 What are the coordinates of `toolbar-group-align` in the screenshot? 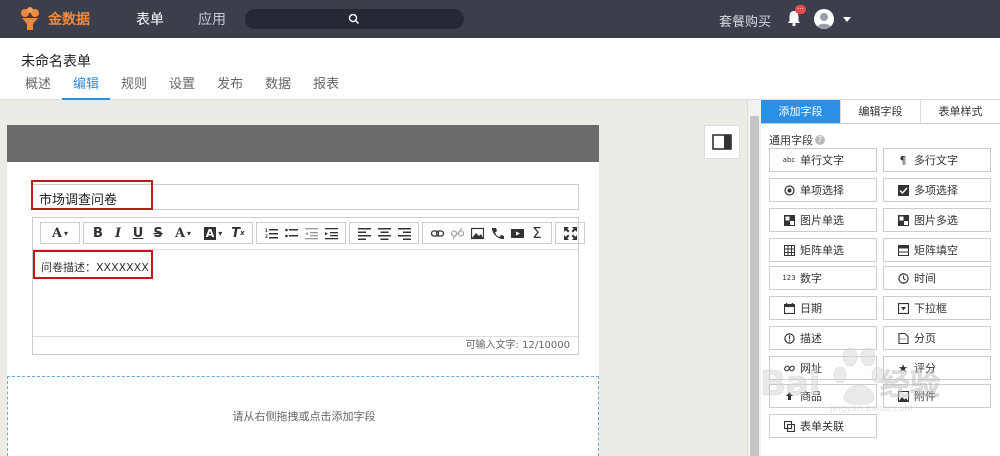 It's located at (384, 233).